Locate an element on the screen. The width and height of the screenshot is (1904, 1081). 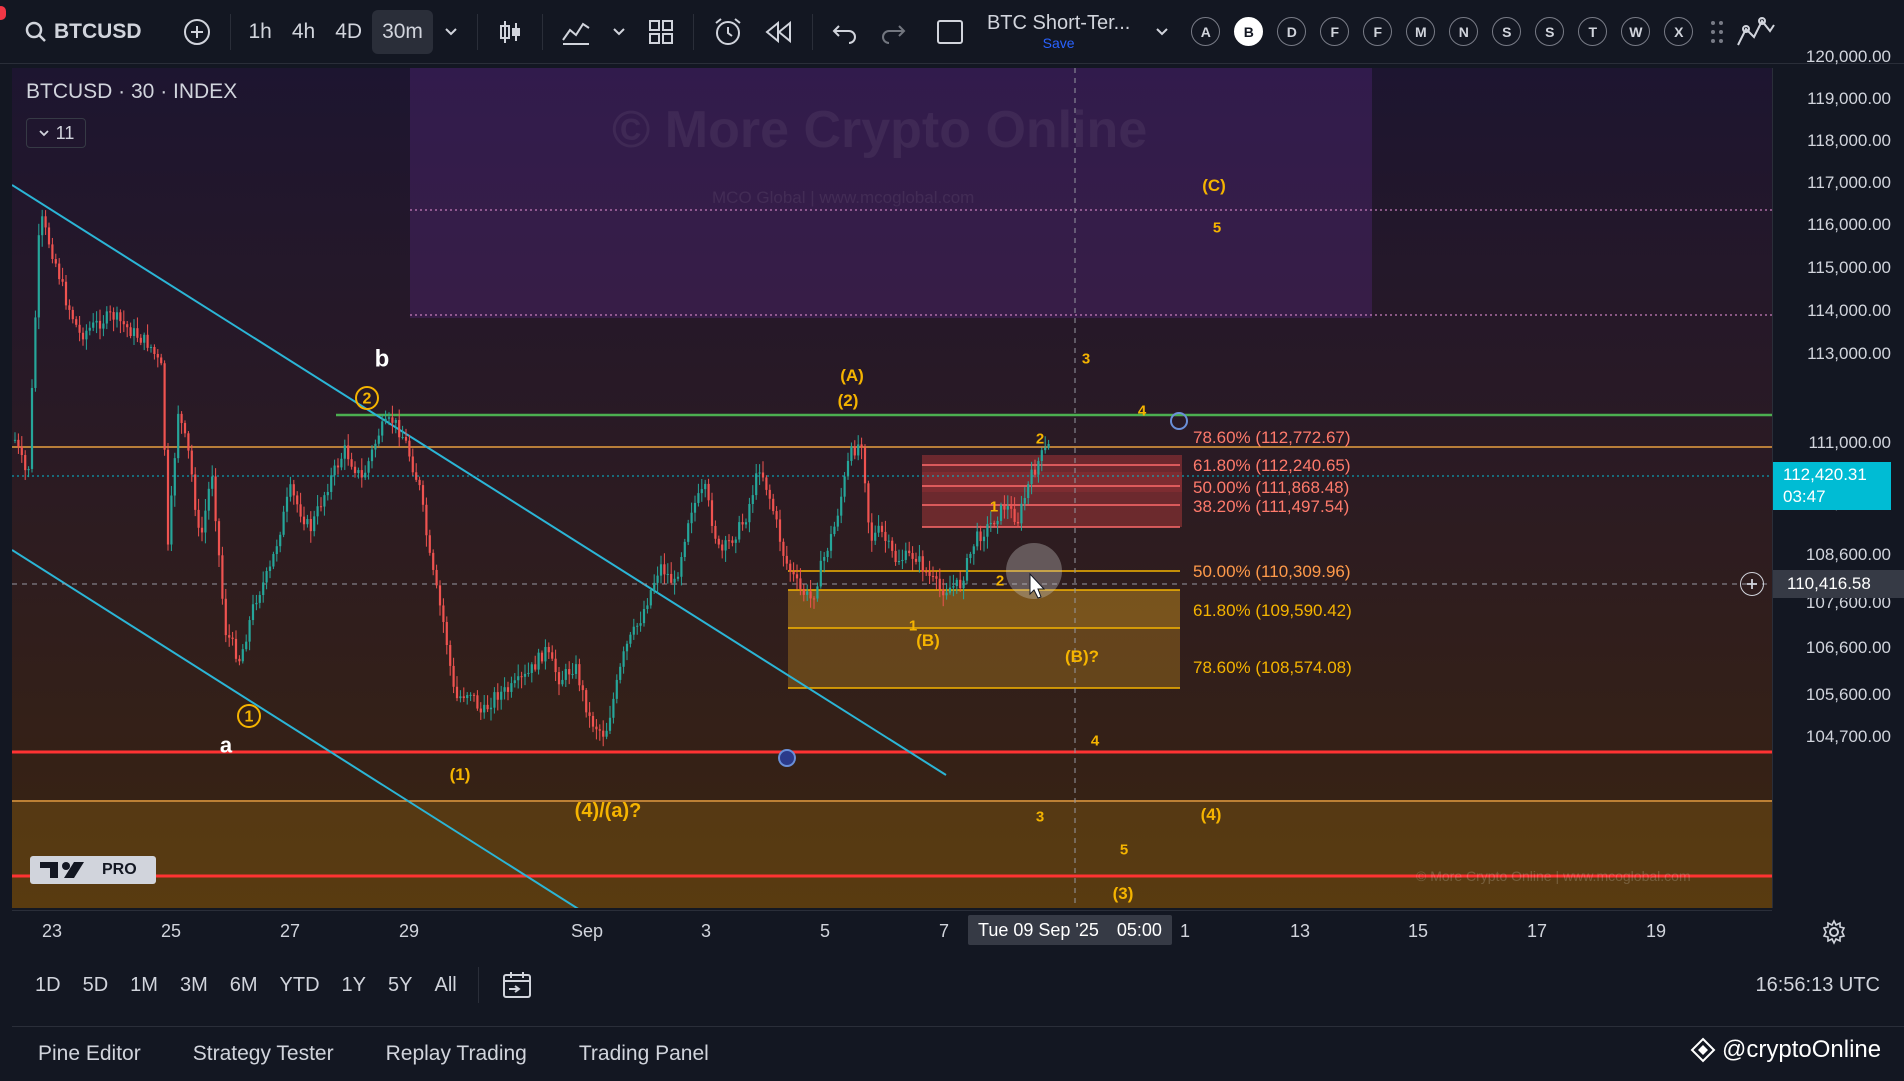
tab-strategy-tester: Strategy Tester is located at coordinates (263, 1054).